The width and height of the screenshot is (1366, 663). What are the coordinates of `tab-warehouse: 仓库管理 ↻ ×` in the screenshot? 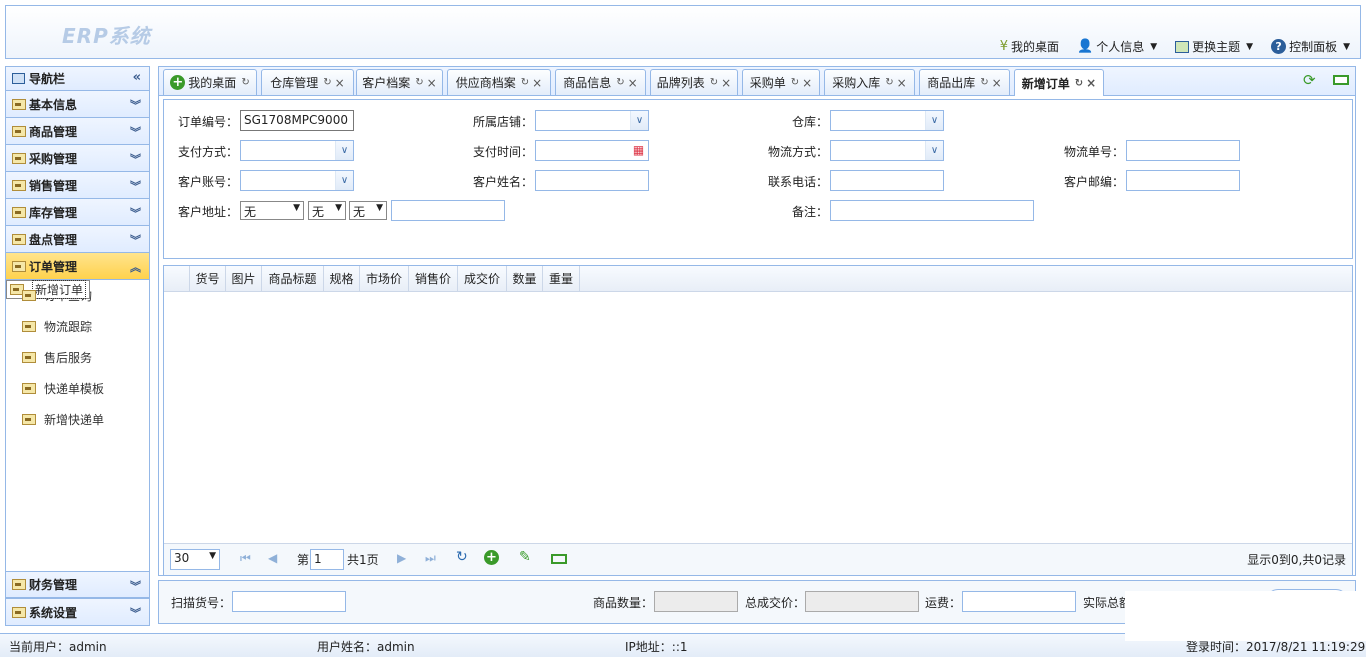 It's located at (307, 82).